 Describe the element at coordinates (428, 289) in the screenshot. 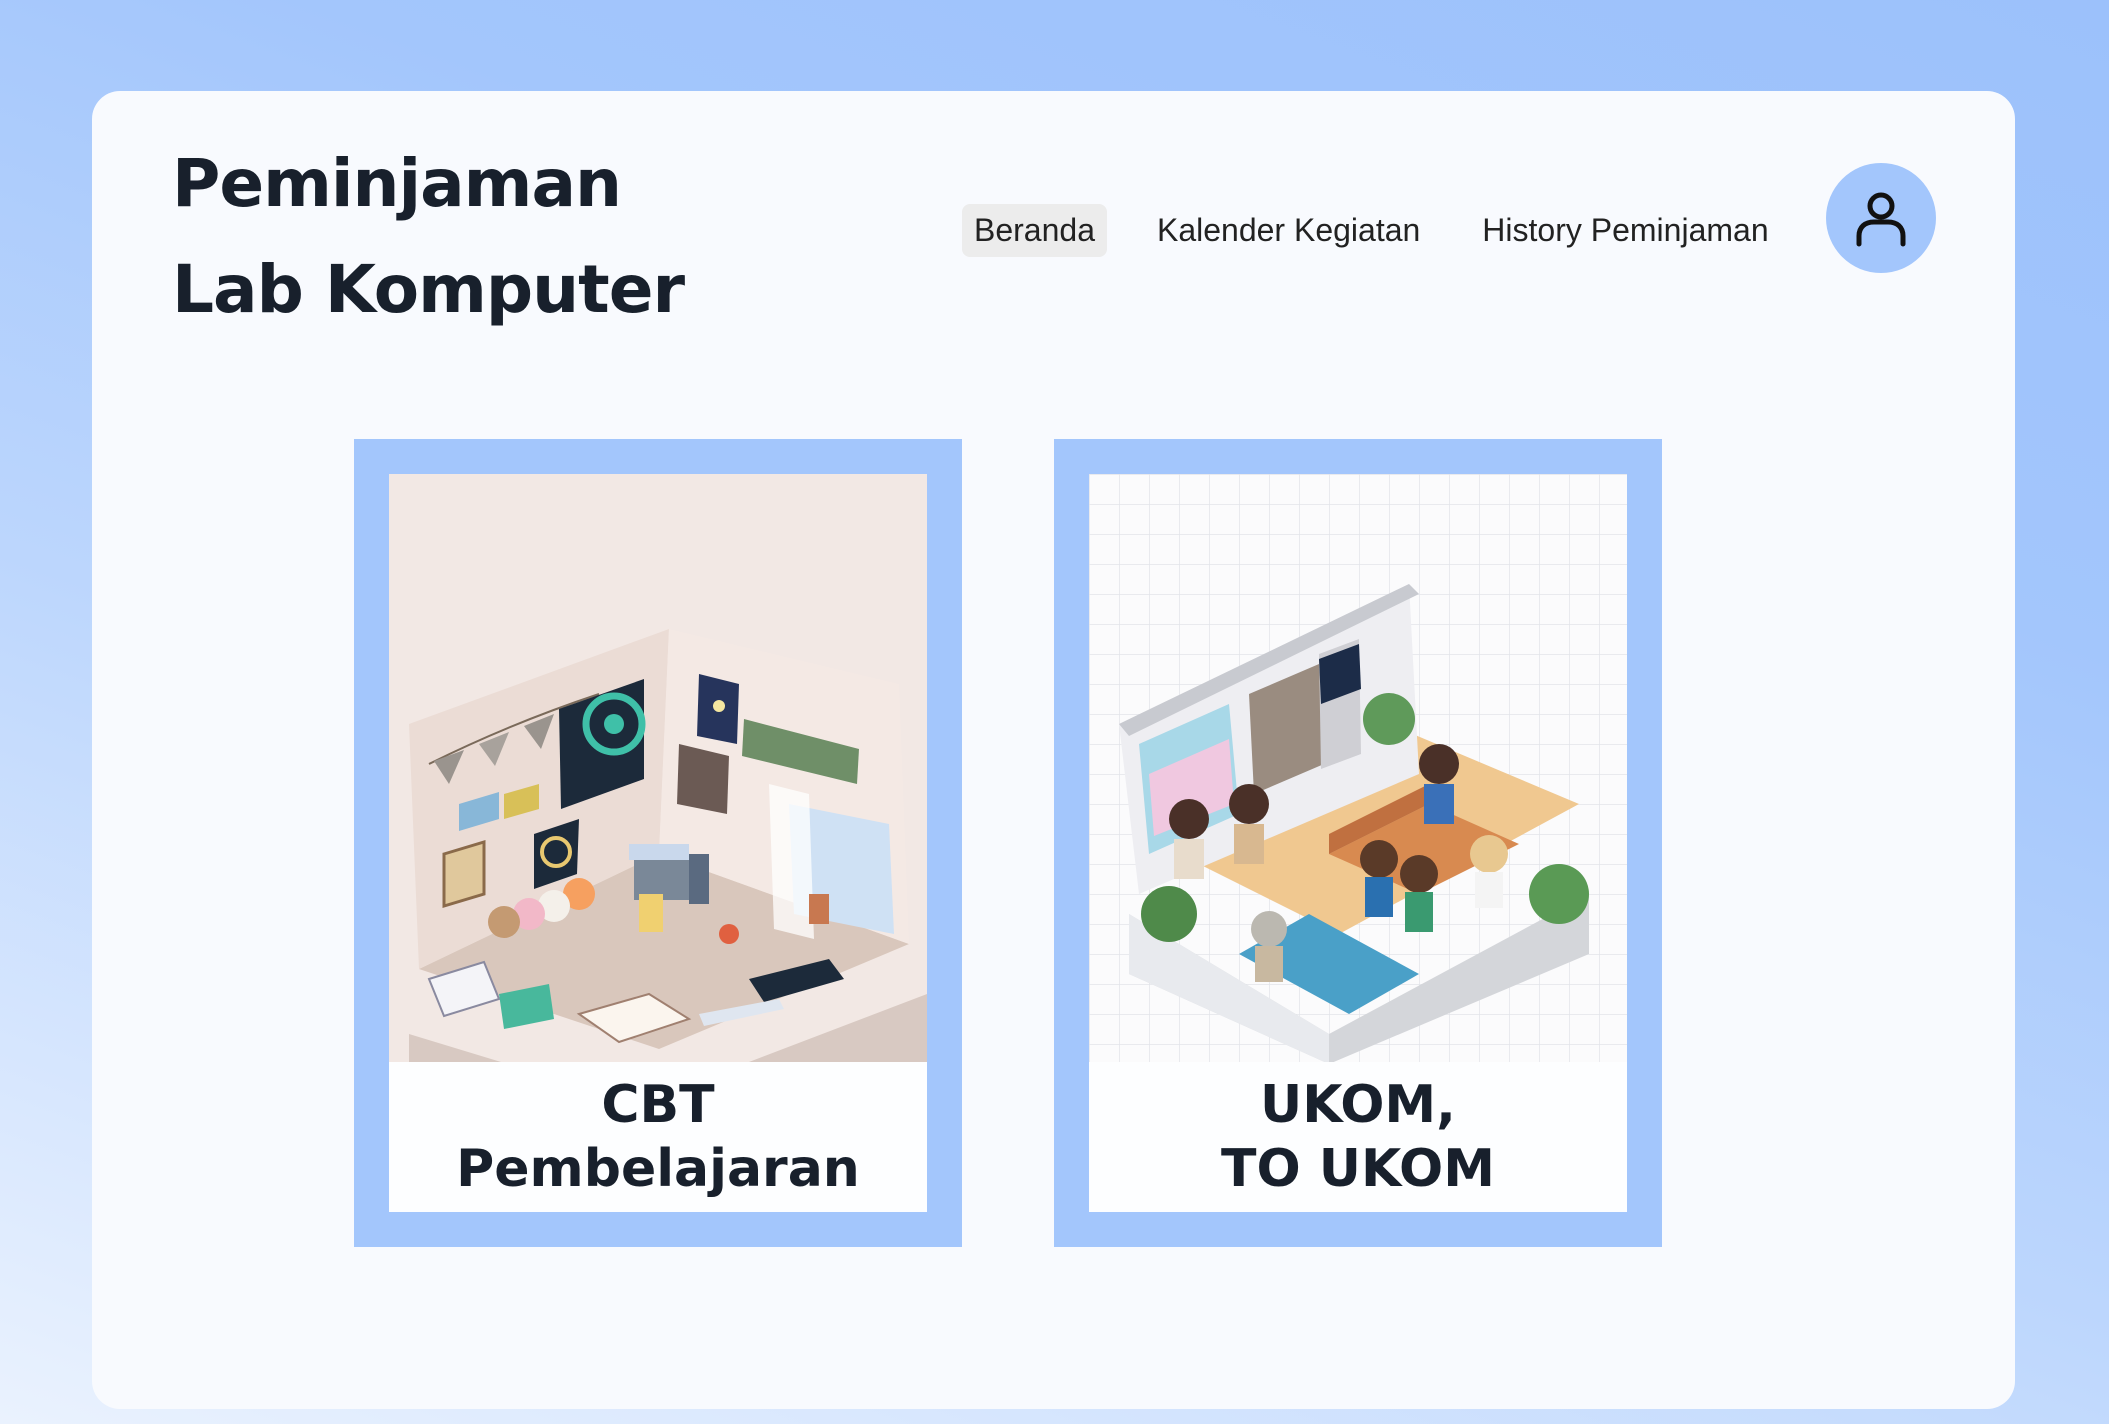

I see `app-title-line2: Lab Komputer` at that location.